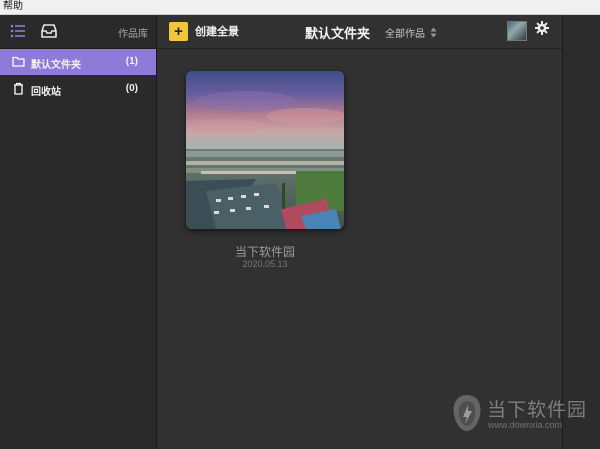 The height and width of the screenshot is (449, 600). I want to click on folder-icon, so click(18, 61).